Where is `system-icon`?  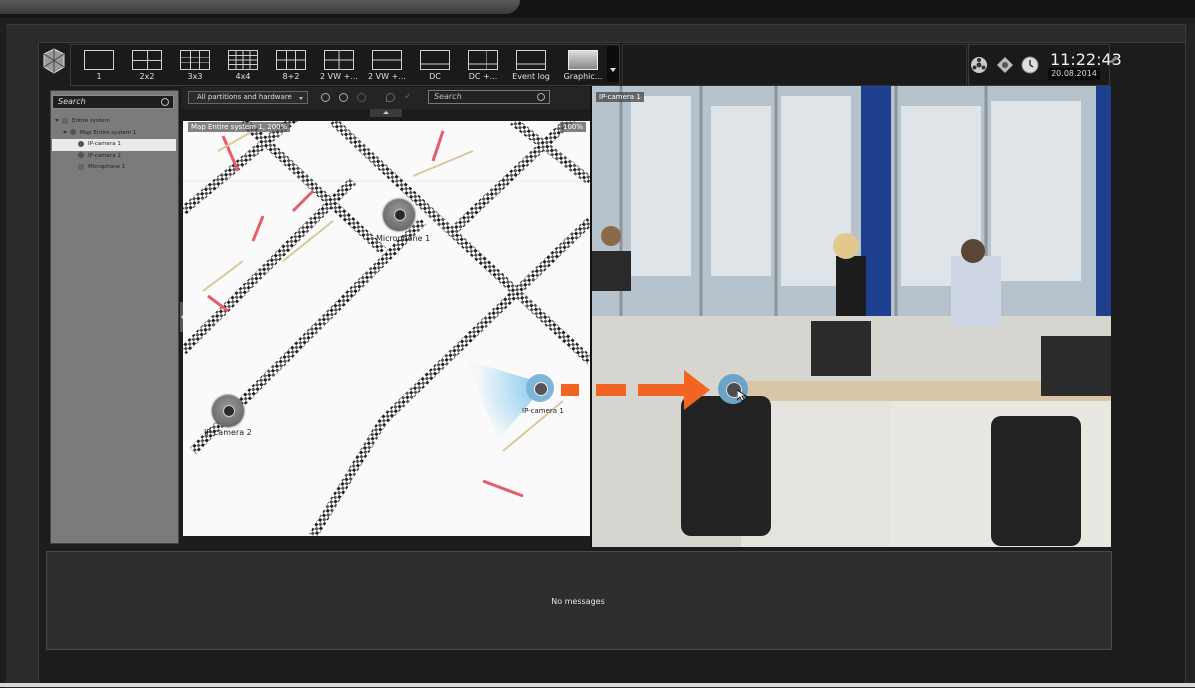
system-icon is located at coordinates (65, 120).